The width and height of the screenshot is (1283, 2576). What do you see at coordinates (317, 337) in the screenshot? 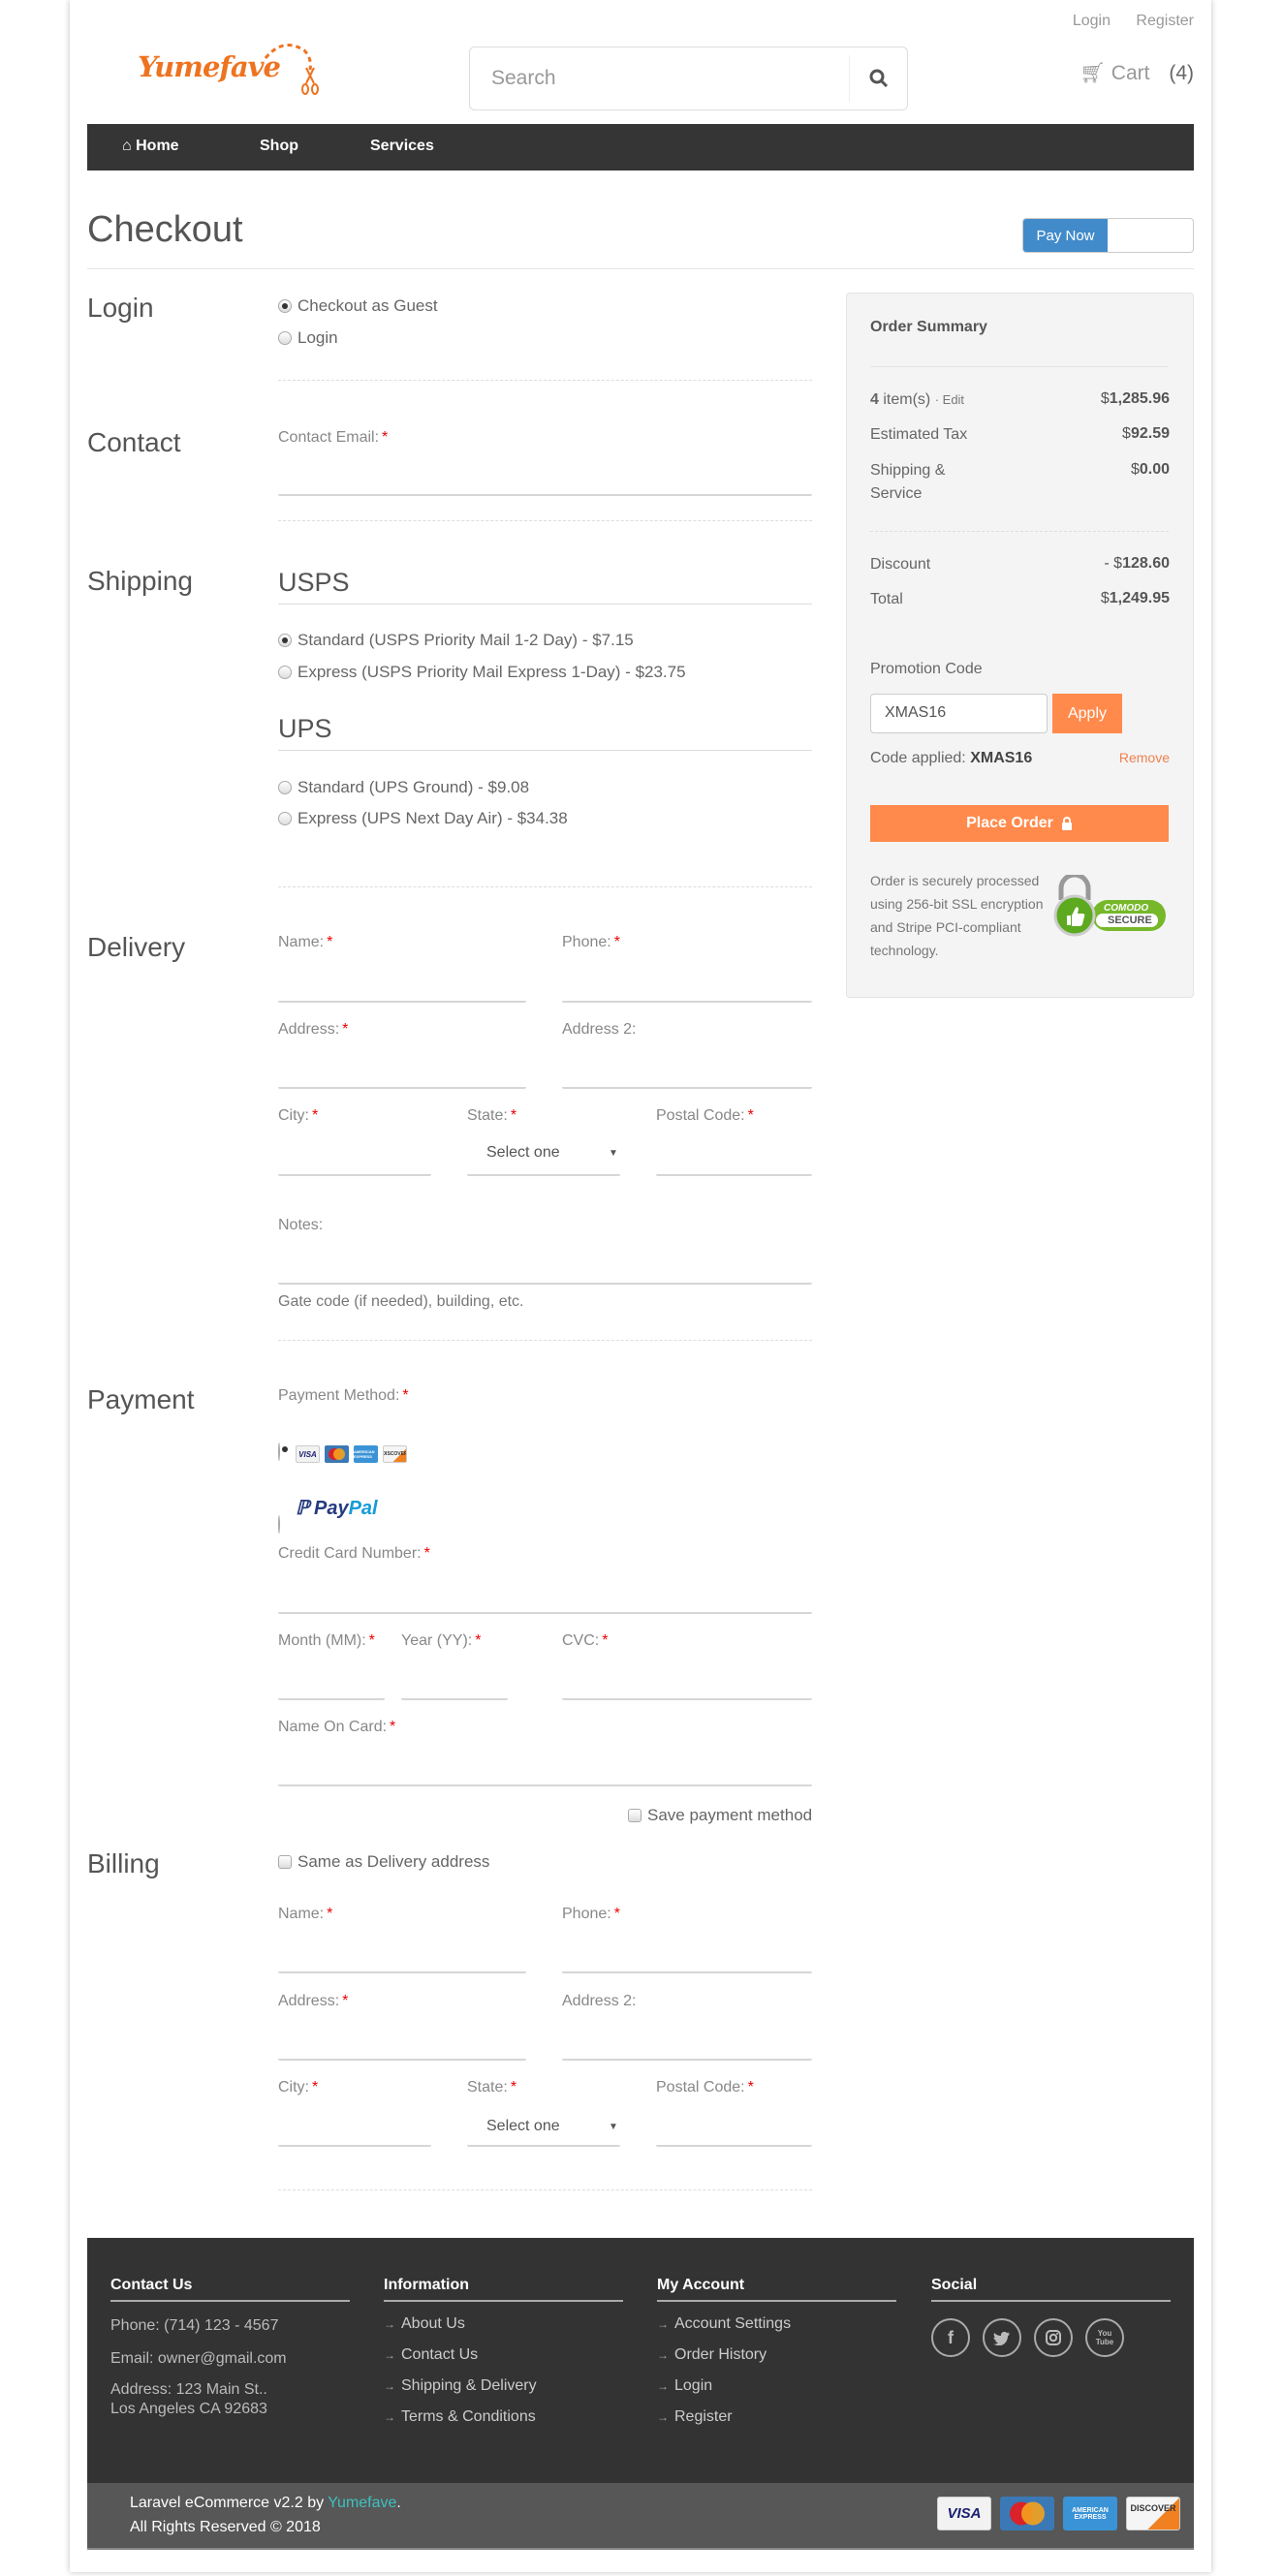
I see `login-radio-label: Login` at bounding box center [317, 337].